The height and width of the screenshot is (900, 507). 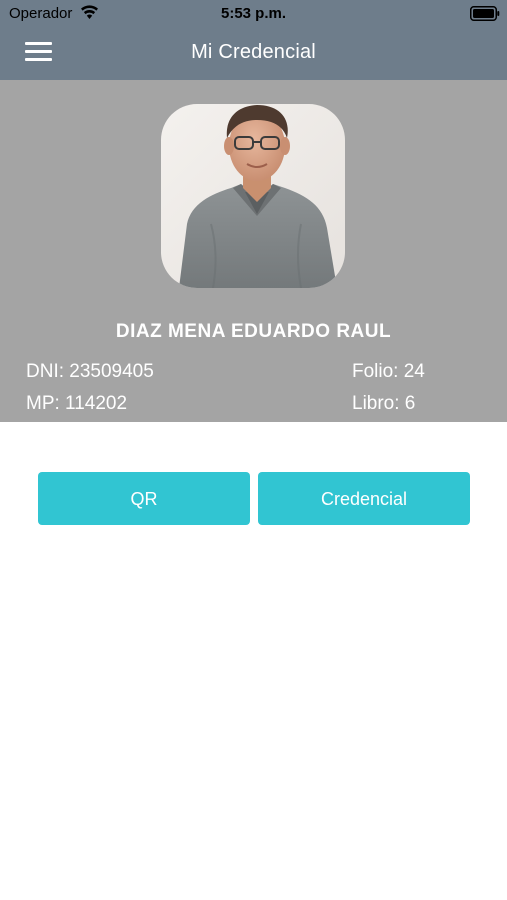 I want to click on page-title: Mi Credencial, so click(x=253, y=52).